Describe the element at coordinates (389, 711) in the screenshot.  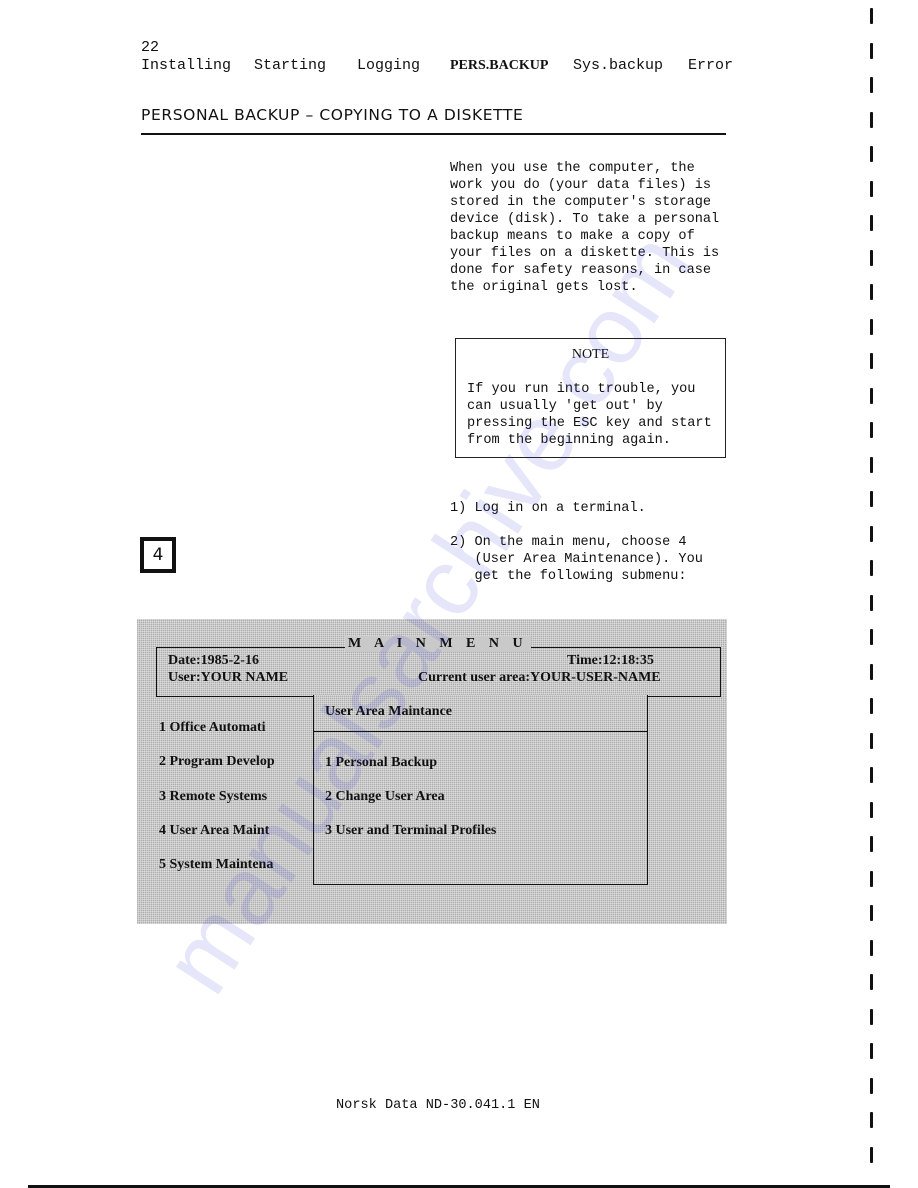
I see `submenu-title: User Area Maintance` at that location.